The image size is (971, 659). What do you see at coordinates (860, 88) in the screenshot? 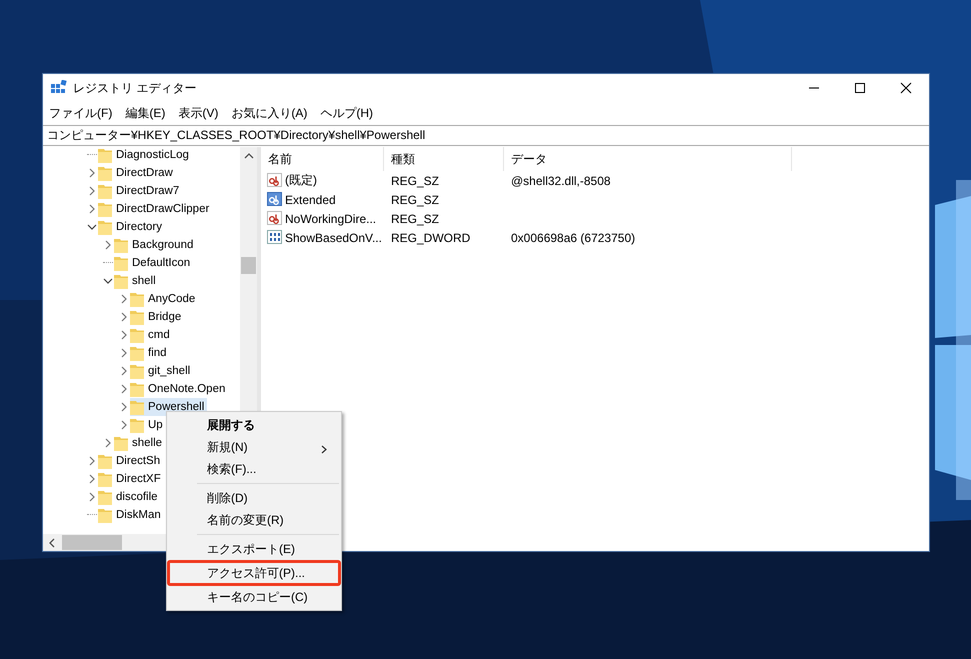
I see `maximize-icon` at bounding box center [860, 88].